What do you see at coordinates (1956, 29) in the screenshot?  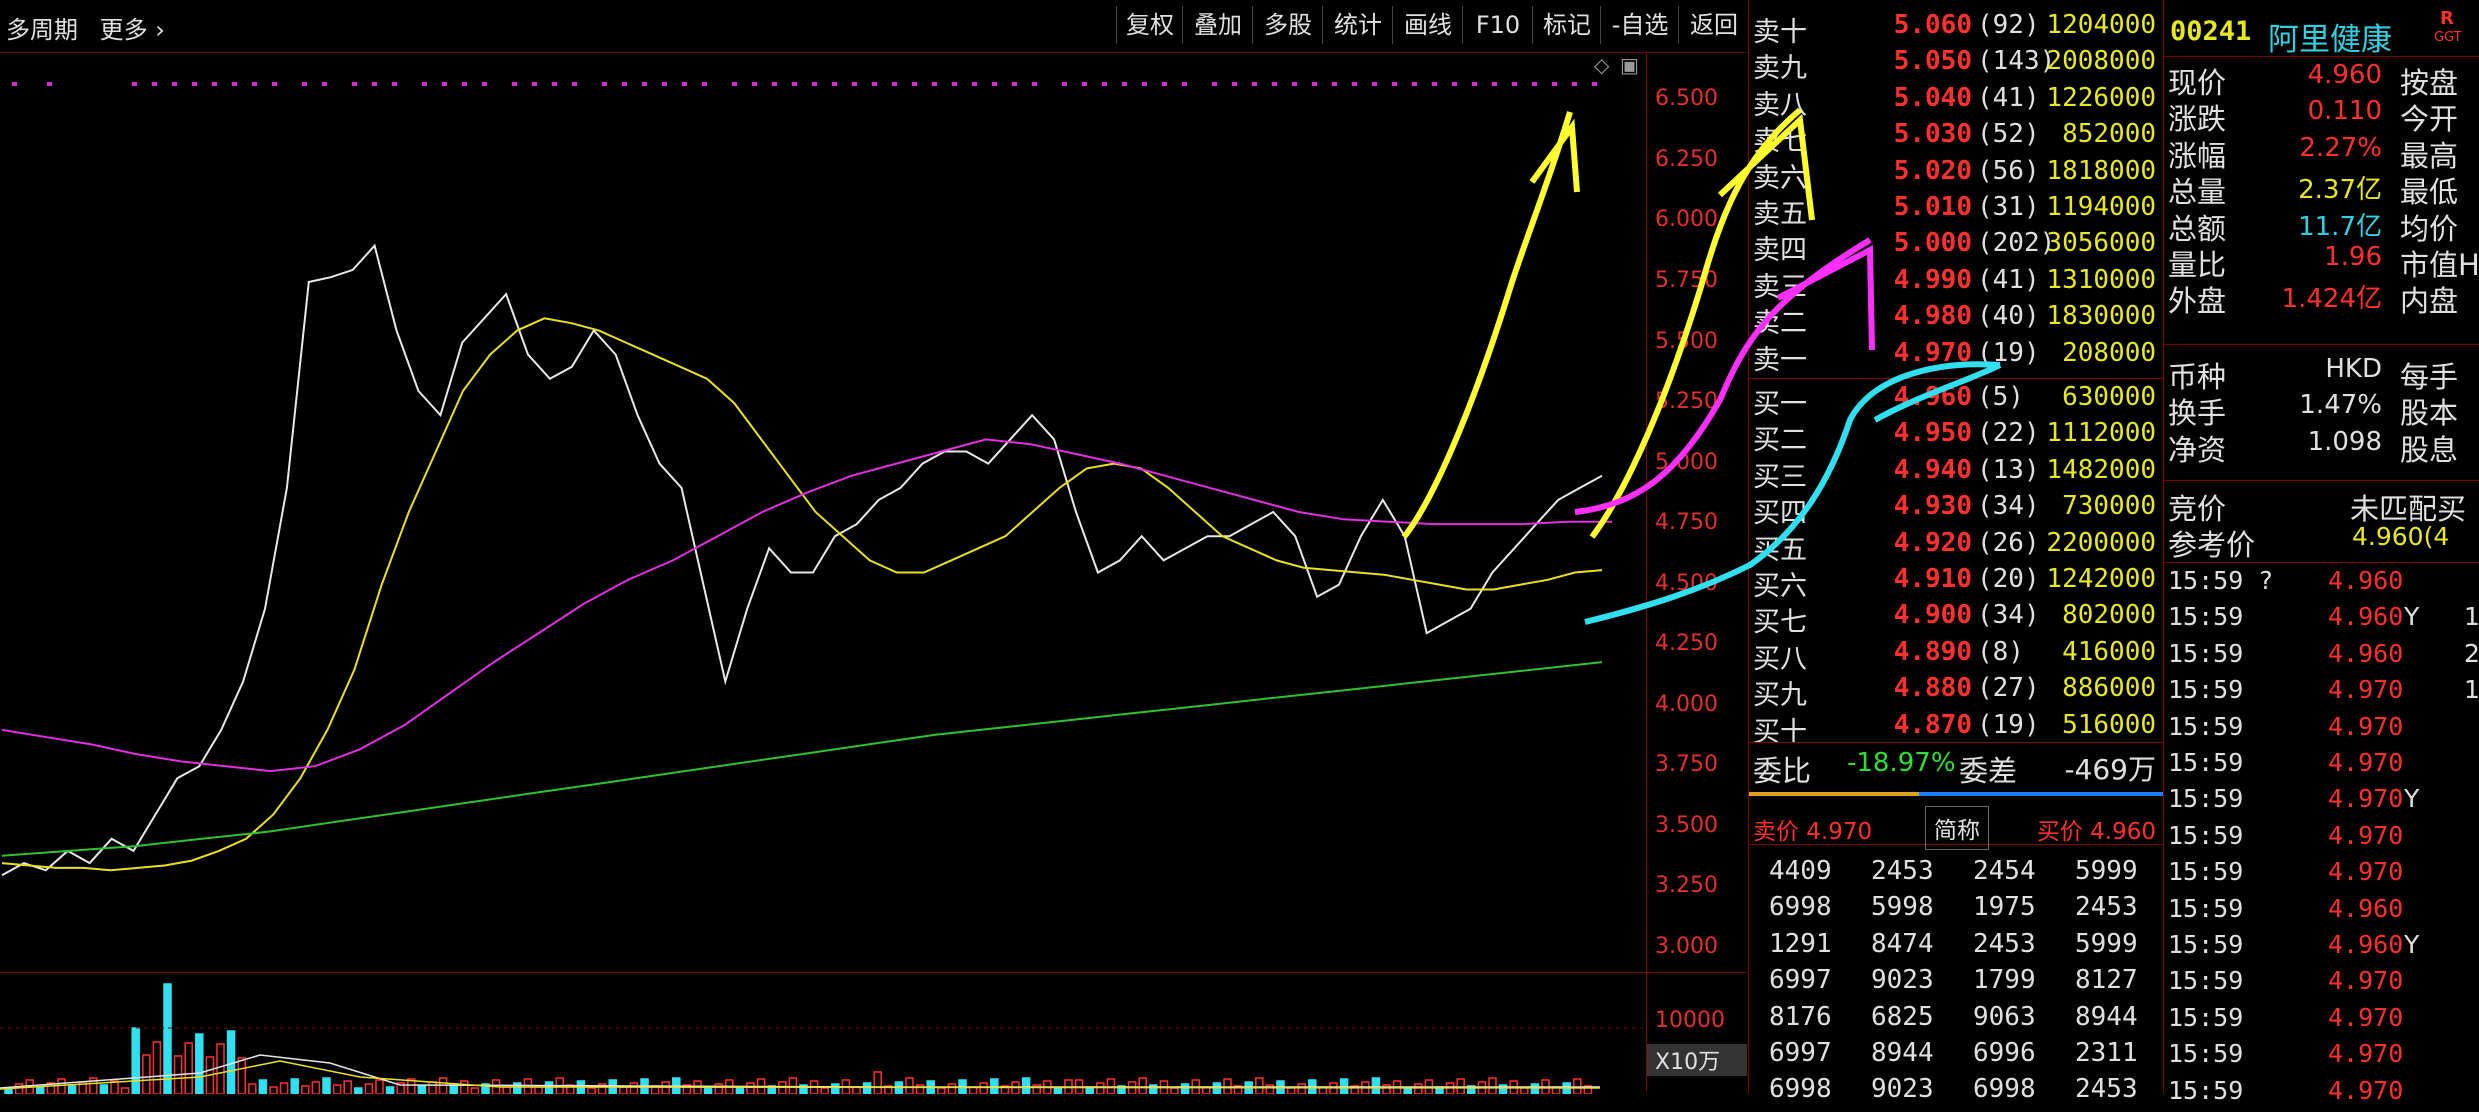 I see `asks-row: 卖十 5.060 (92) 1204000` at bounding box center [1956, 29].